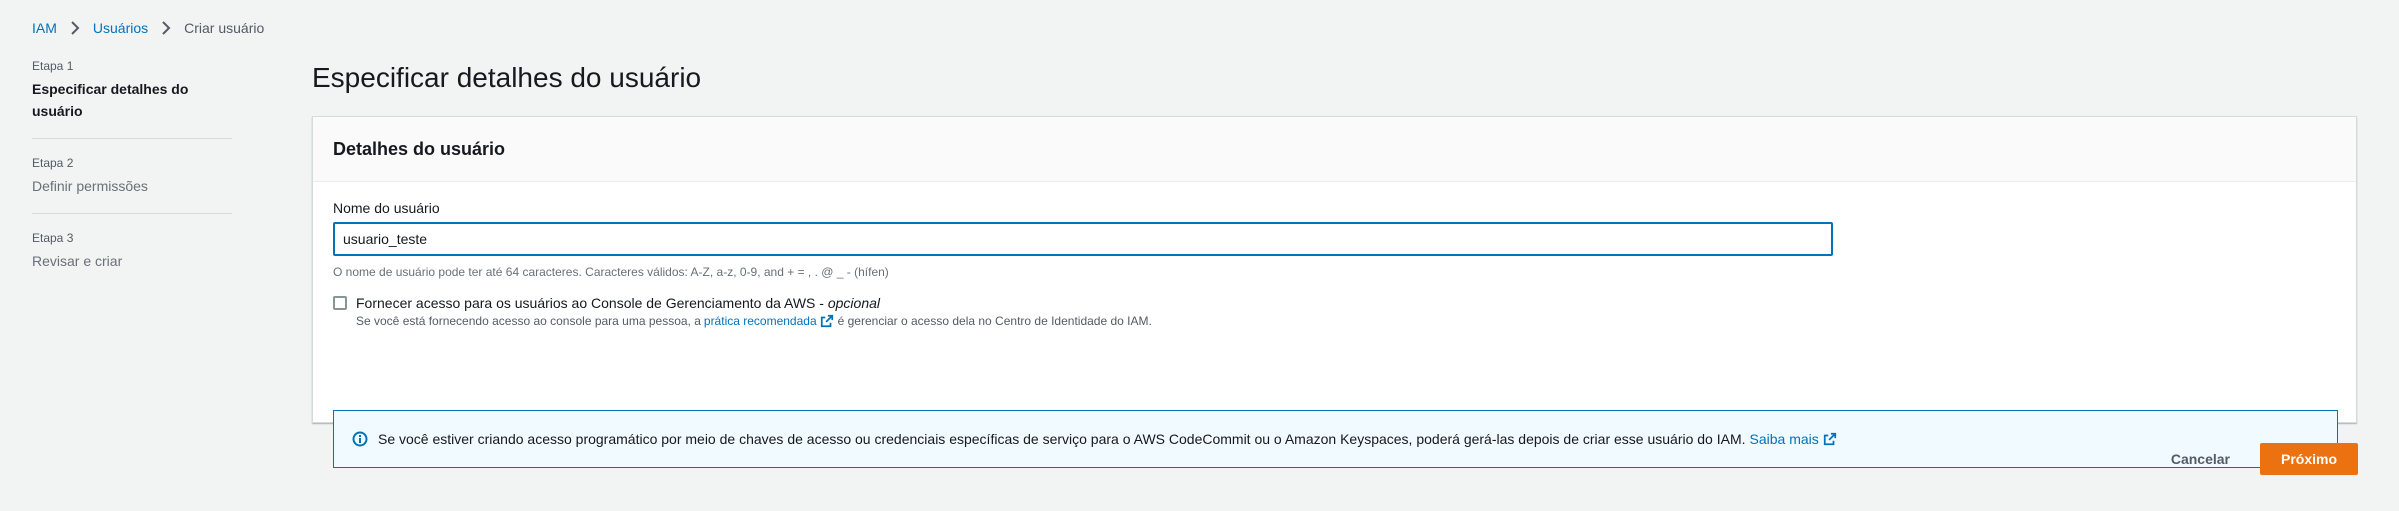 This screenshot has height=511, width=2399. What do you see at coordinates (340, 303) in the screenshot?
I see `console-access-checkbox` at bounding box center [340, 303].